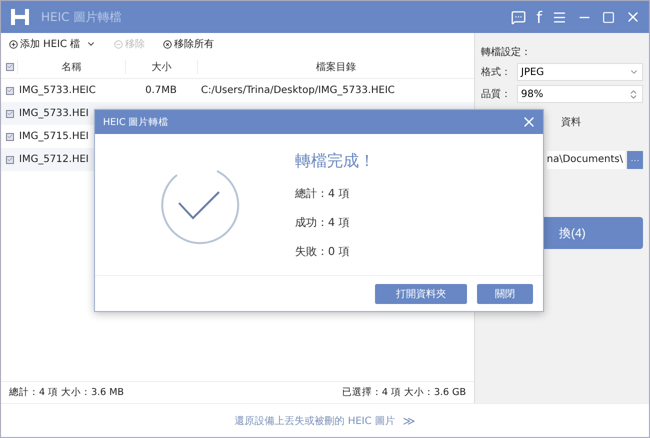 This screenshot has width=650, height=438. Describe the element at coordinates (322, 193) in the screenshot. I see `result-count: 總計：4 項` at that location.